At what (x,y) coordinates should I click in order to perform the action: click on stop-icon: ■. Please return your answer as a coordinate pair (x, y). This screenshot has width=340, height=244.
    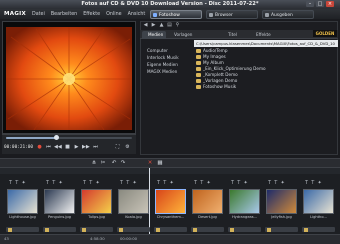
    Looking at the image, I should click on (67, 147).